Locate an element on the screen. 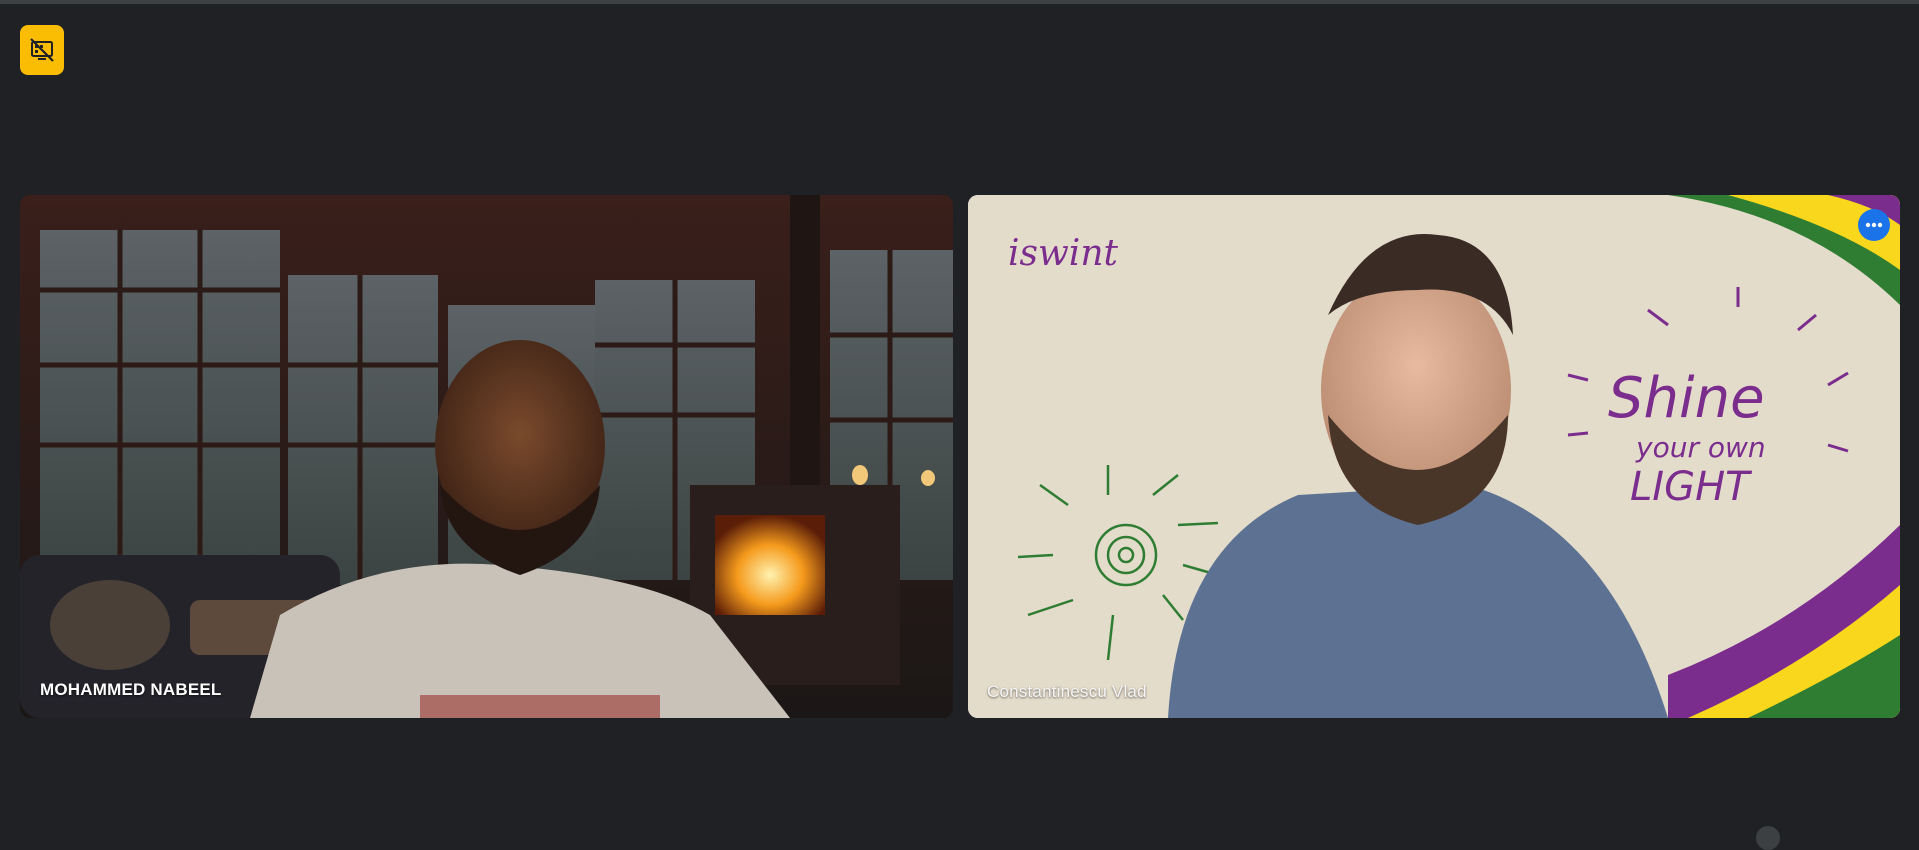 This screenshot has height=850, width=1919. participant-name: Constantinescu Vlad is located at coordinates (1067, 691).